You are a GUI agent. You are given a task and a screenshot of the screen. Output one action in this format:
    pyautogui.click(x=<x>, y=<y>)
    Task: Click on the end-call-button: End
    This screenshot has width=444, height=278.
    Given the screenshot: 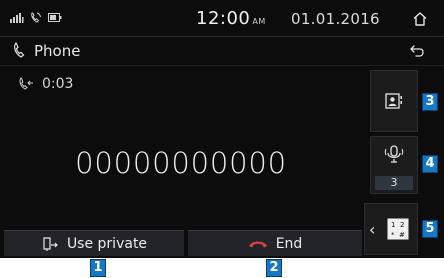 What is the action you would take?
    pyautogui.click(x=275, y=243)
    